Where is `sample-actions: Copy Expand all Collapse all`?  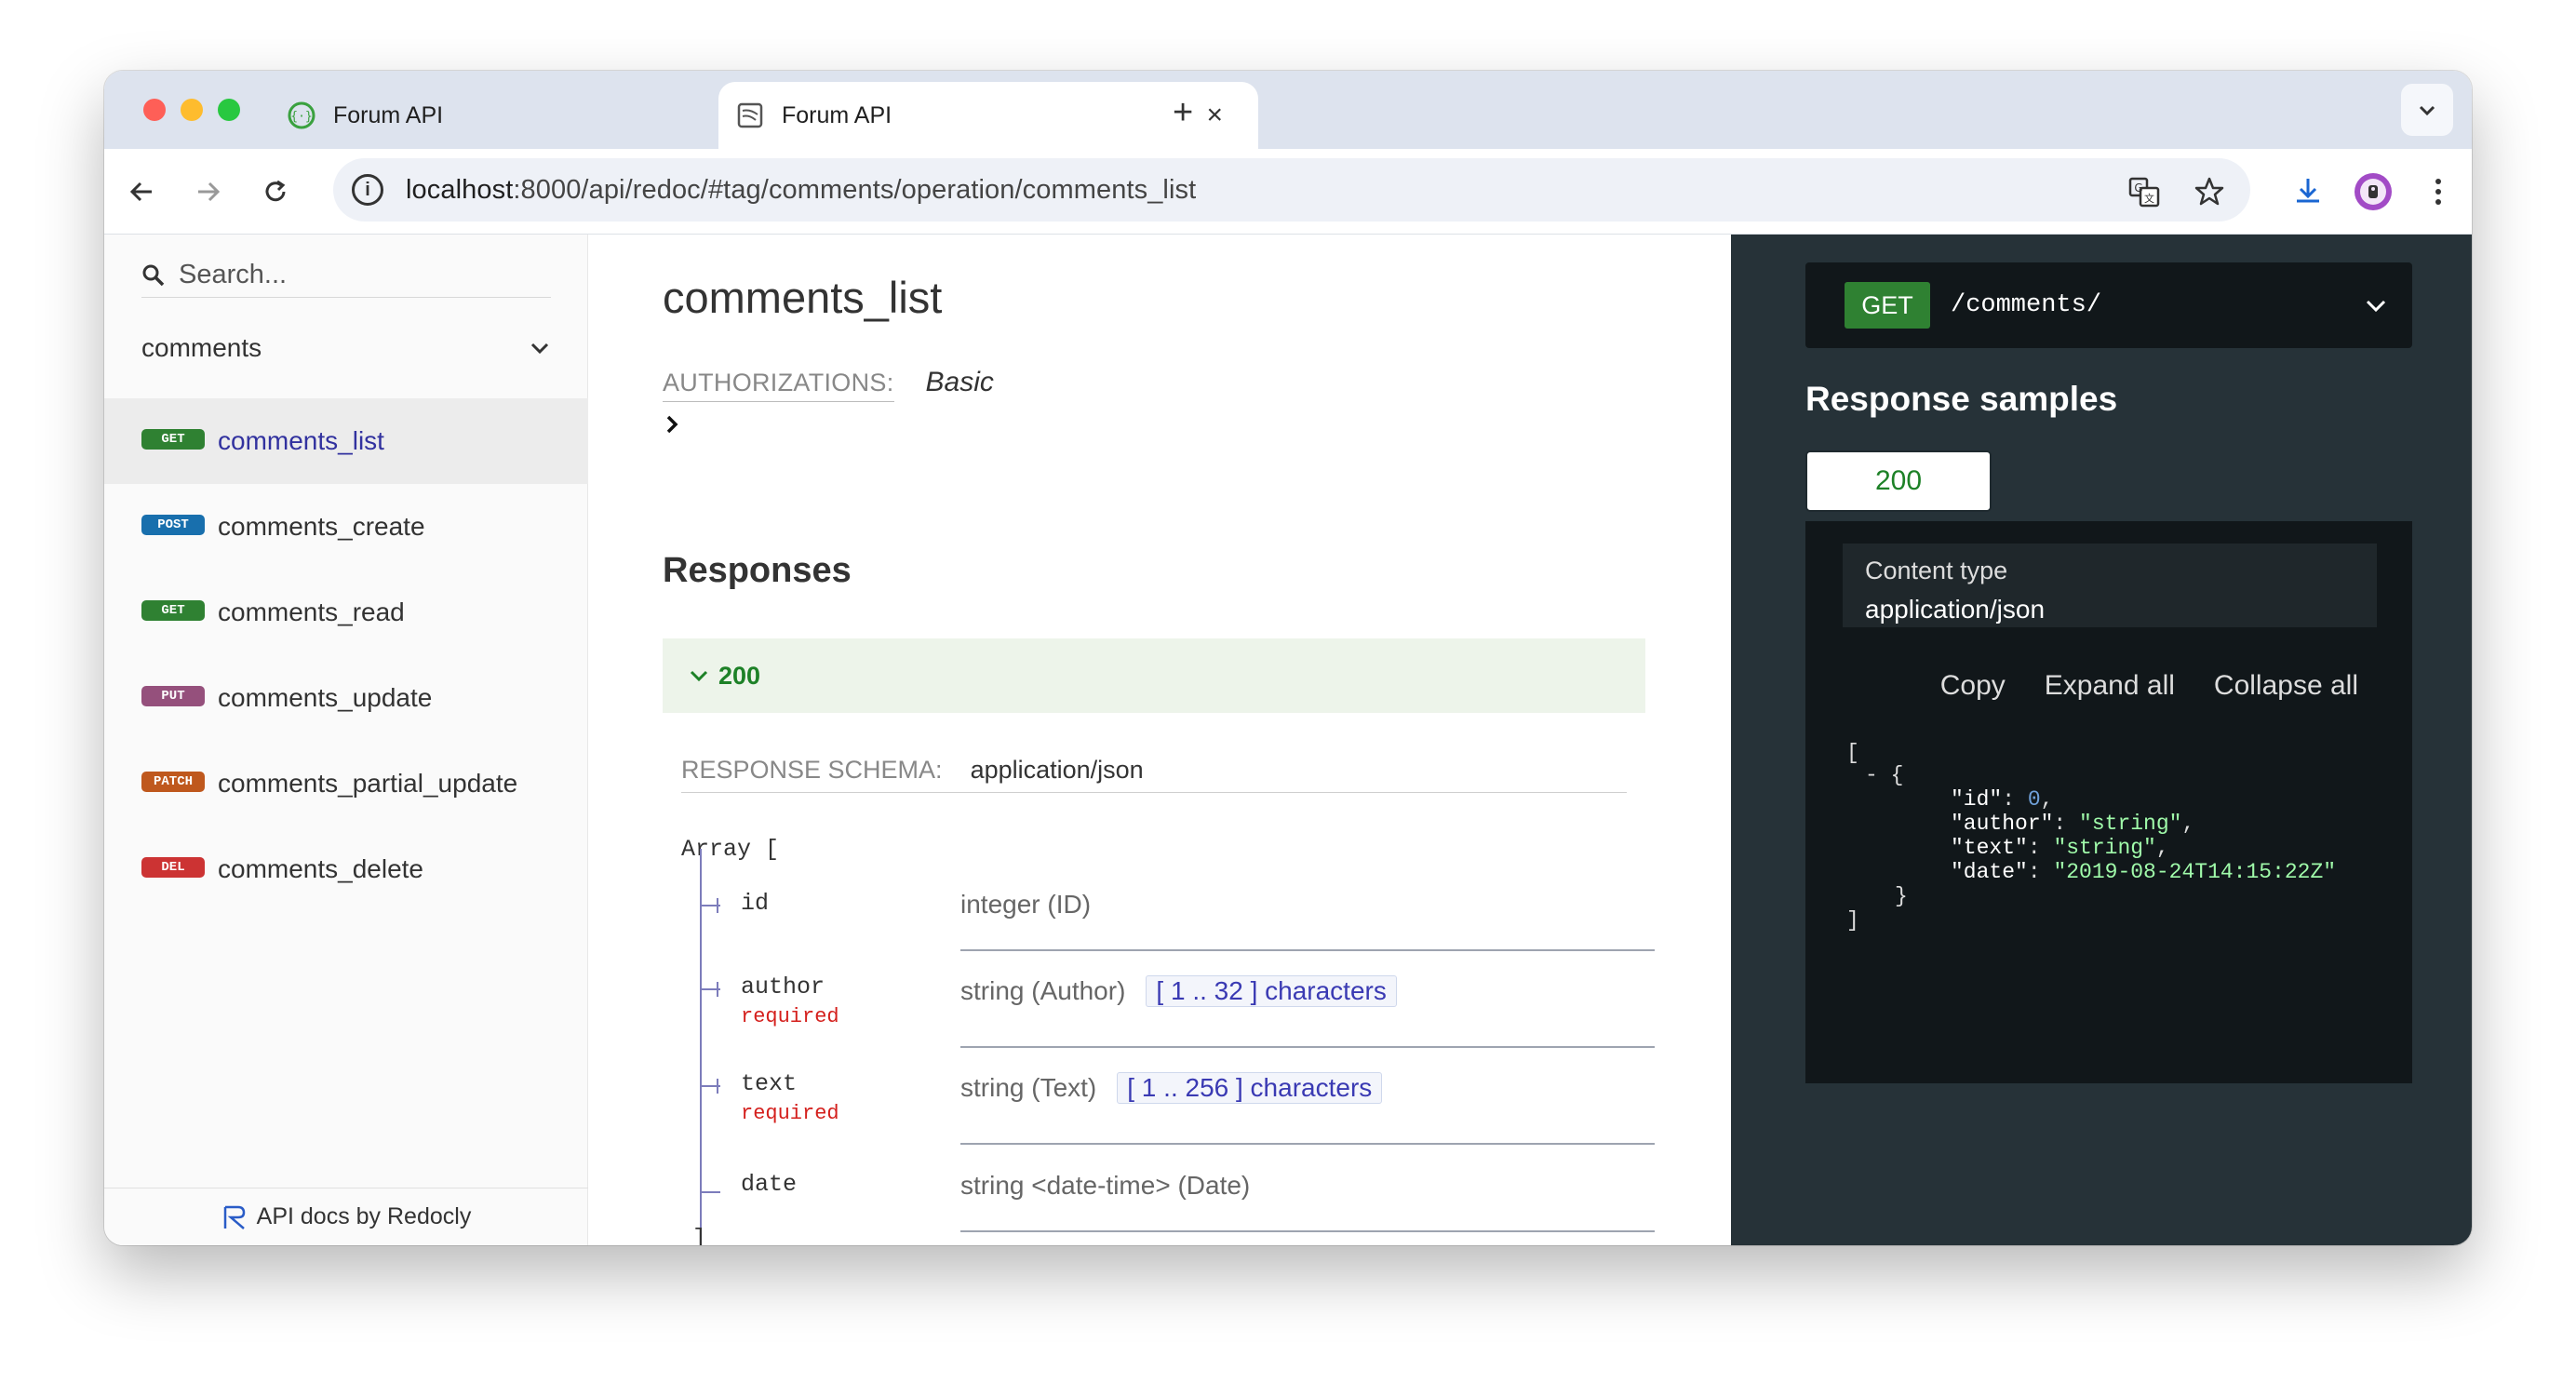 sample-actions: Copy Expand all Collapse all is located at coordinates (2149, 686).